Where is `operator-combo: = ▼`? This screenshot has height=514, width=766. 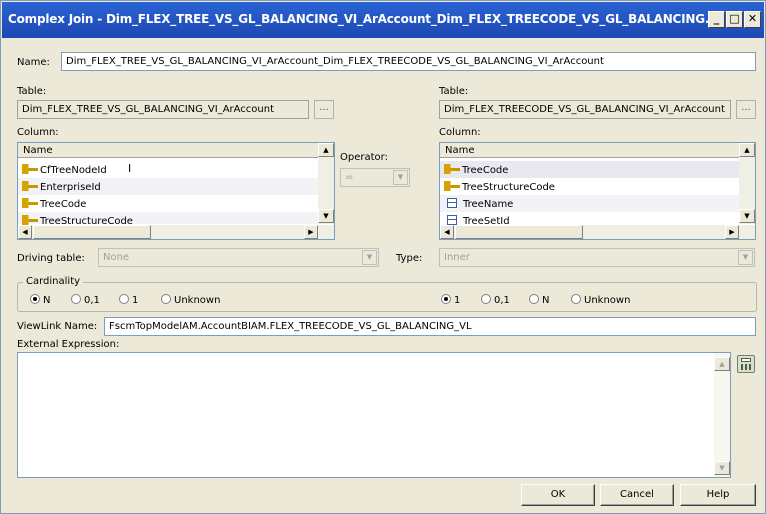
operator-combo: = ▼ is located at coordinates (375, 177).